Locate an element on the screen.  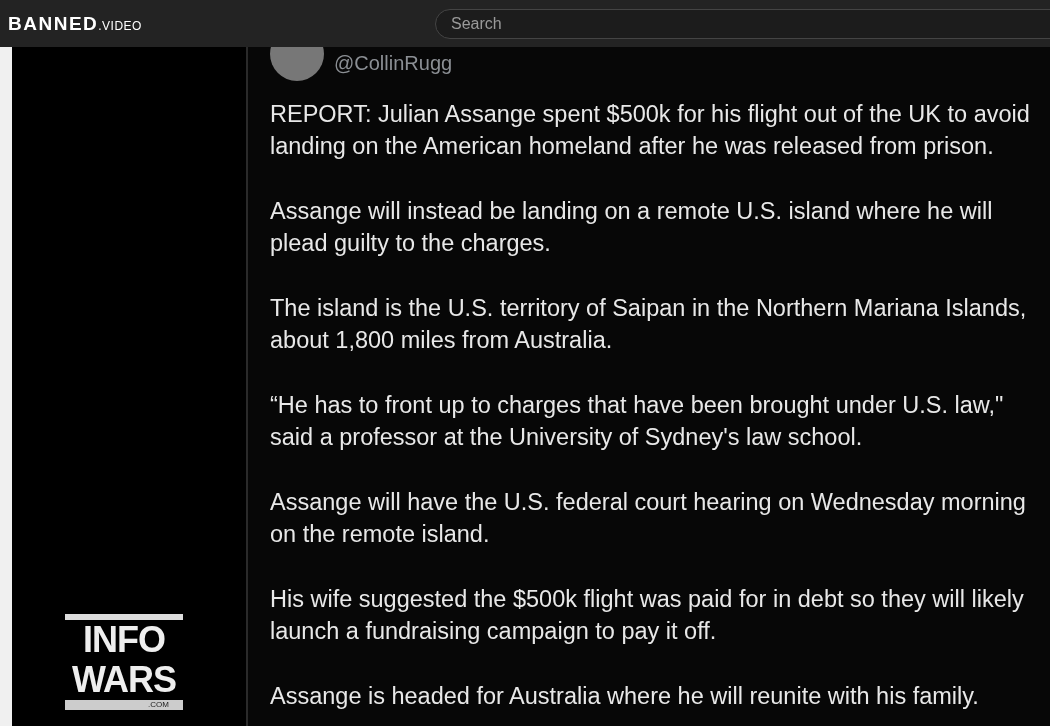
tweet-handle: @CollinRugg is located at coordinates (393, 63).